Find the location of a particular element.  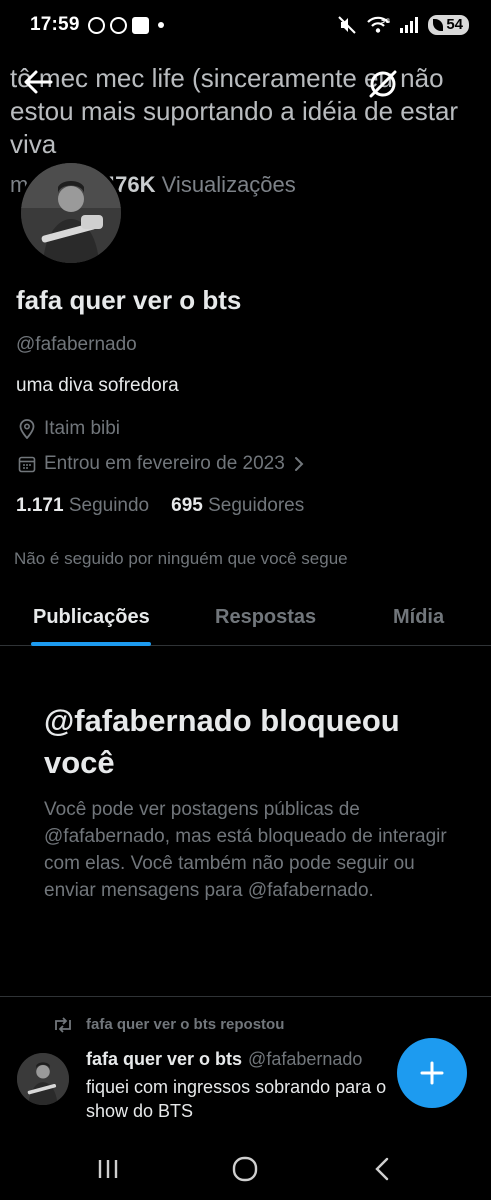

following-link: 1.171 Seguindo is located at coordinates (82, 506).